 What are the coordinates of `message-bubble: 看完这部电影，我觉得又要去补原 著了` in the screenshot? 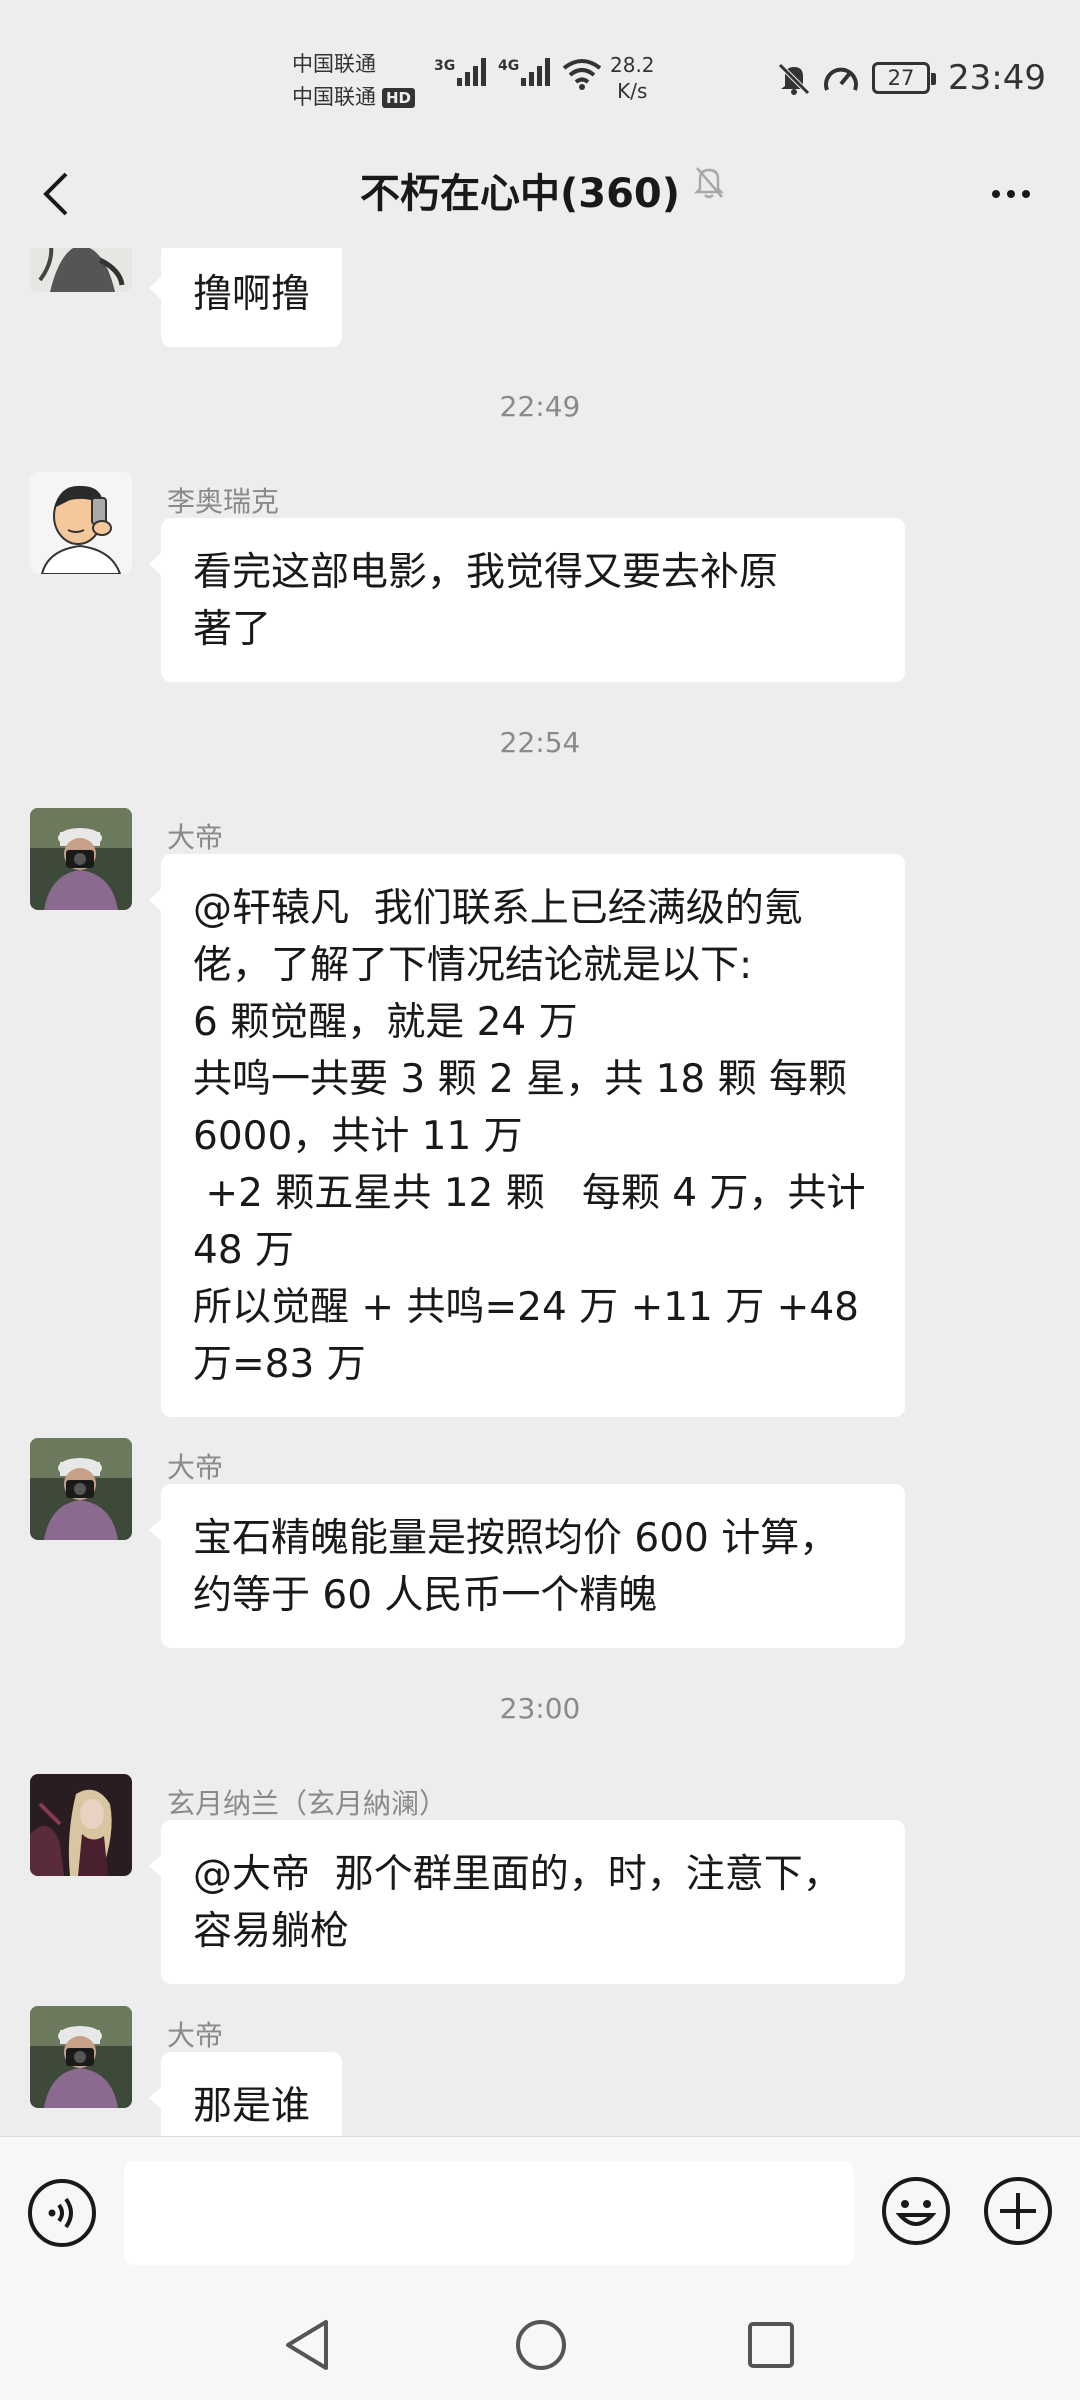 It's located at (527, 600).